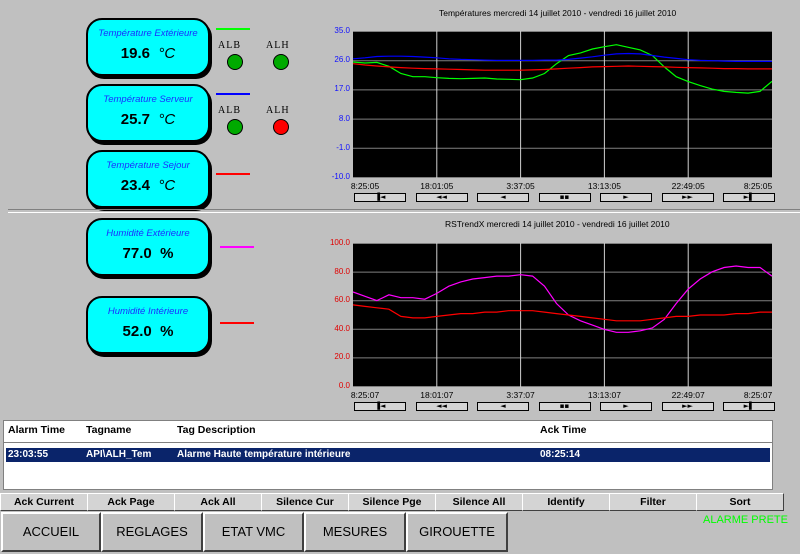 This screenshot has height=554, width=800. What do you see at coordinates (148, 233) in the screenshot?
I see `sensor-label: Humidité Extérieure` at bounding box center [148, 233].